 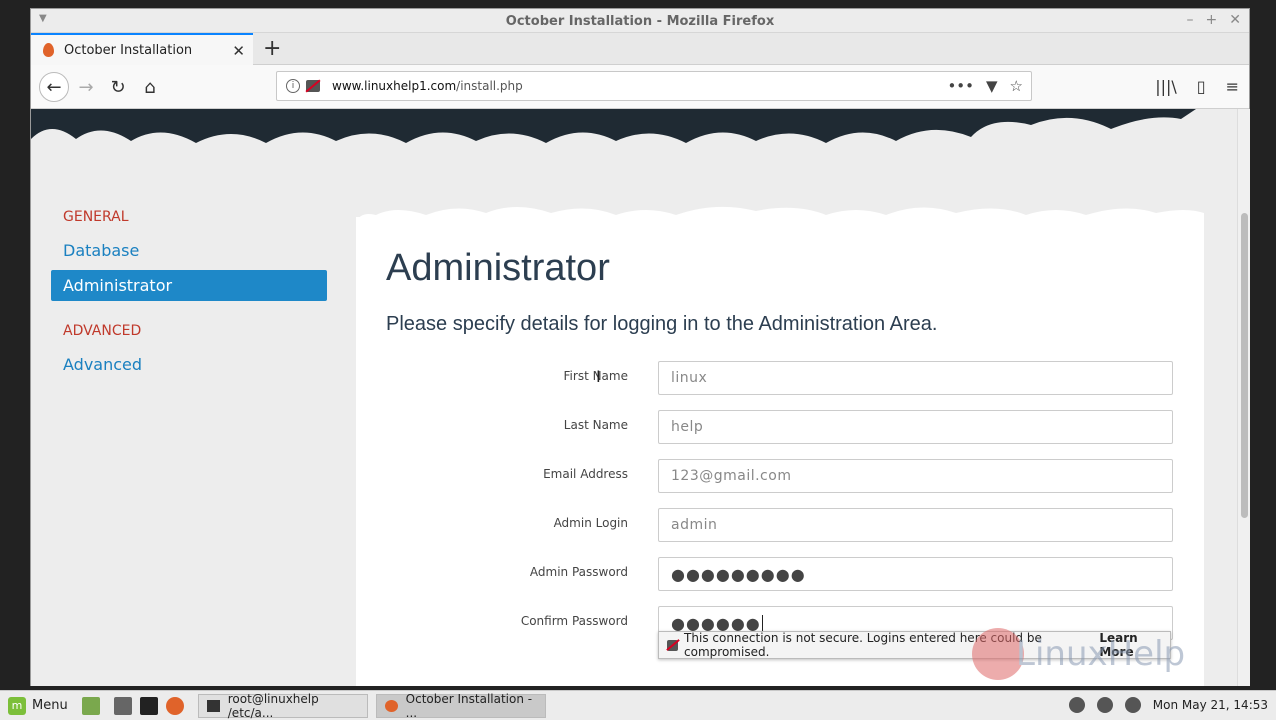 I want to click on tab-october-installation: October Installation ✕, so click(x=142, y=49).